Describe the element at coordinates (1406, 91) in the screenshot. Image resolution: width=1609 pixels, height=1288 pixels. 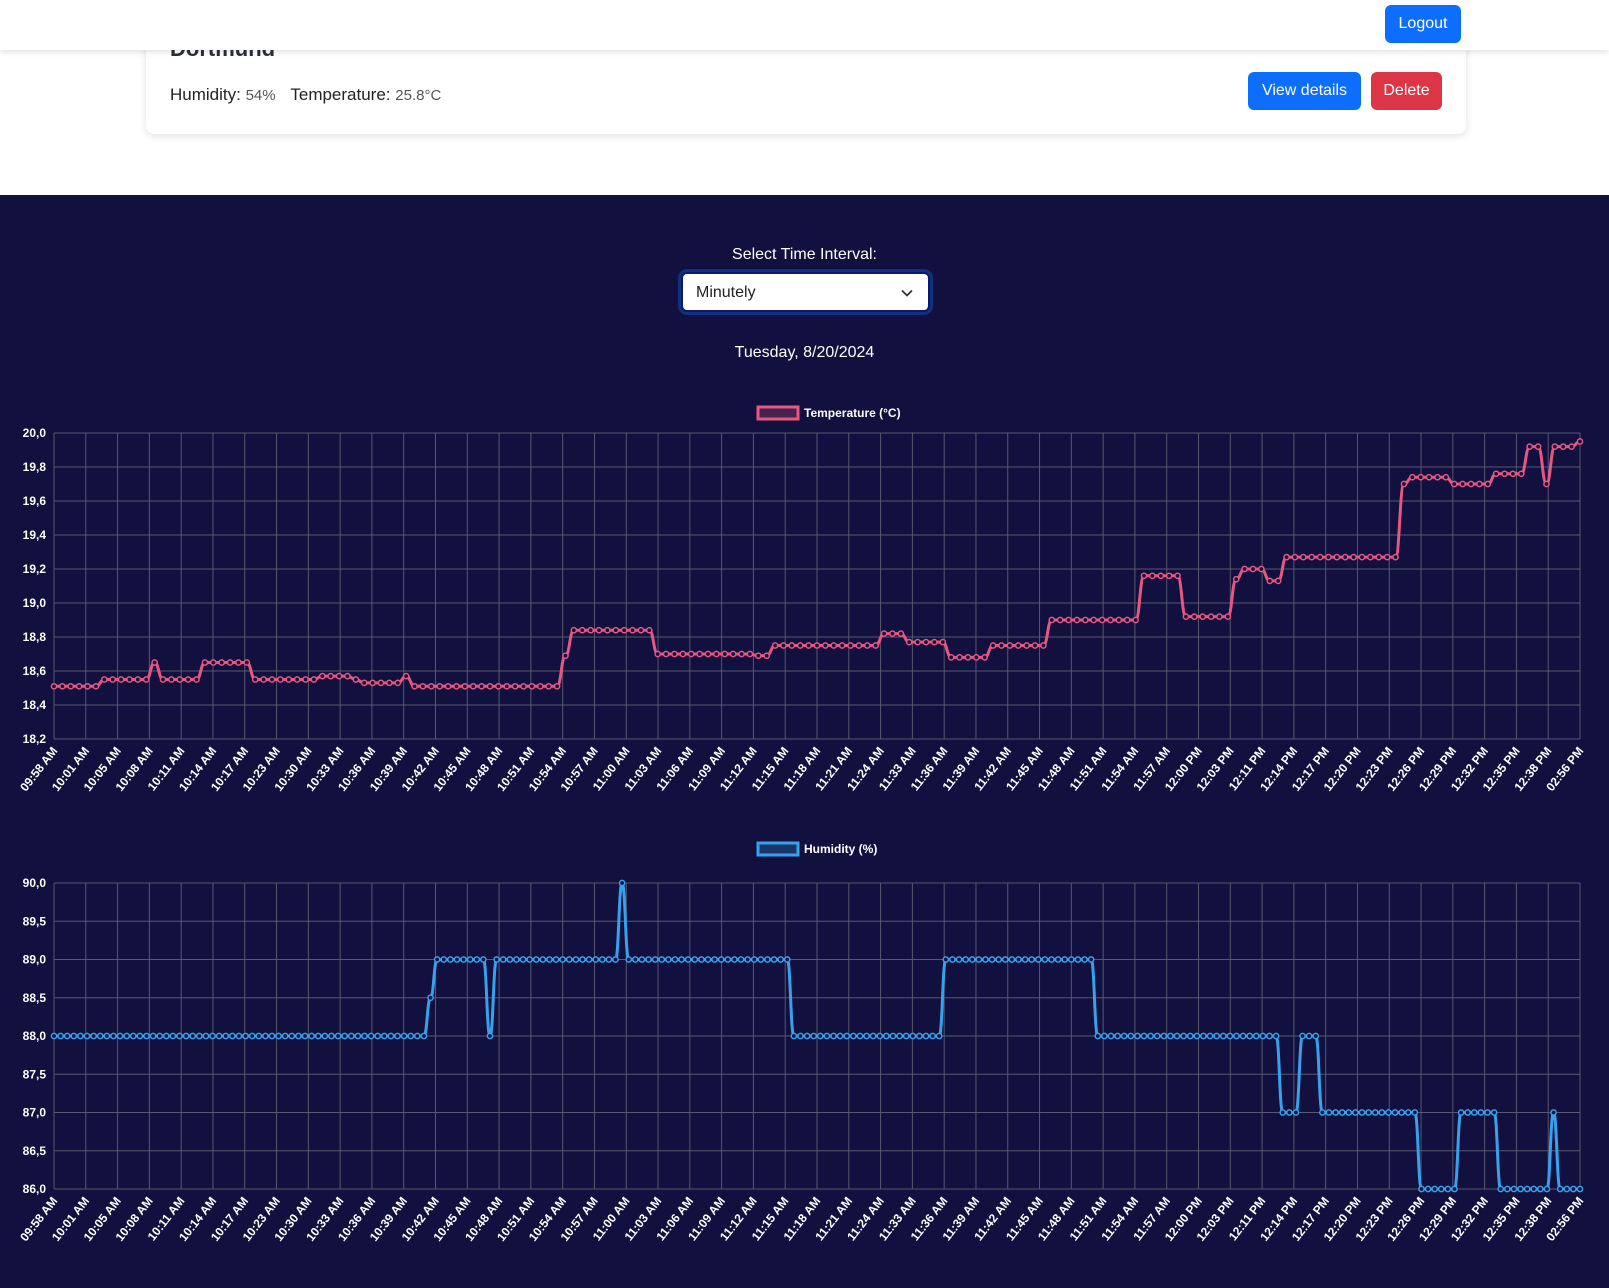
I see `delete-button: Delete` at that location.